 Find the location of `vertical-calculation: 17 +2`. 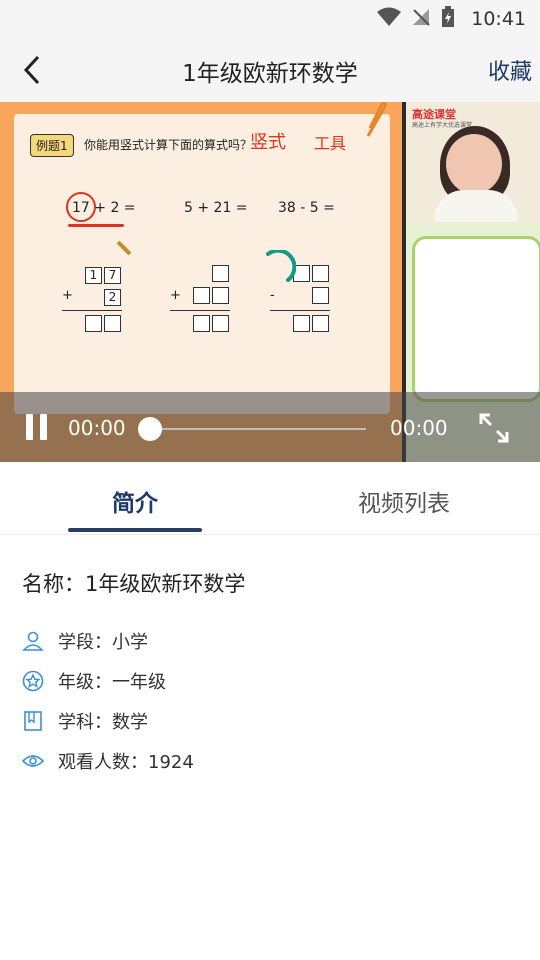

vertical-calculation: 17 +2 is located at coordinates (92, 300).